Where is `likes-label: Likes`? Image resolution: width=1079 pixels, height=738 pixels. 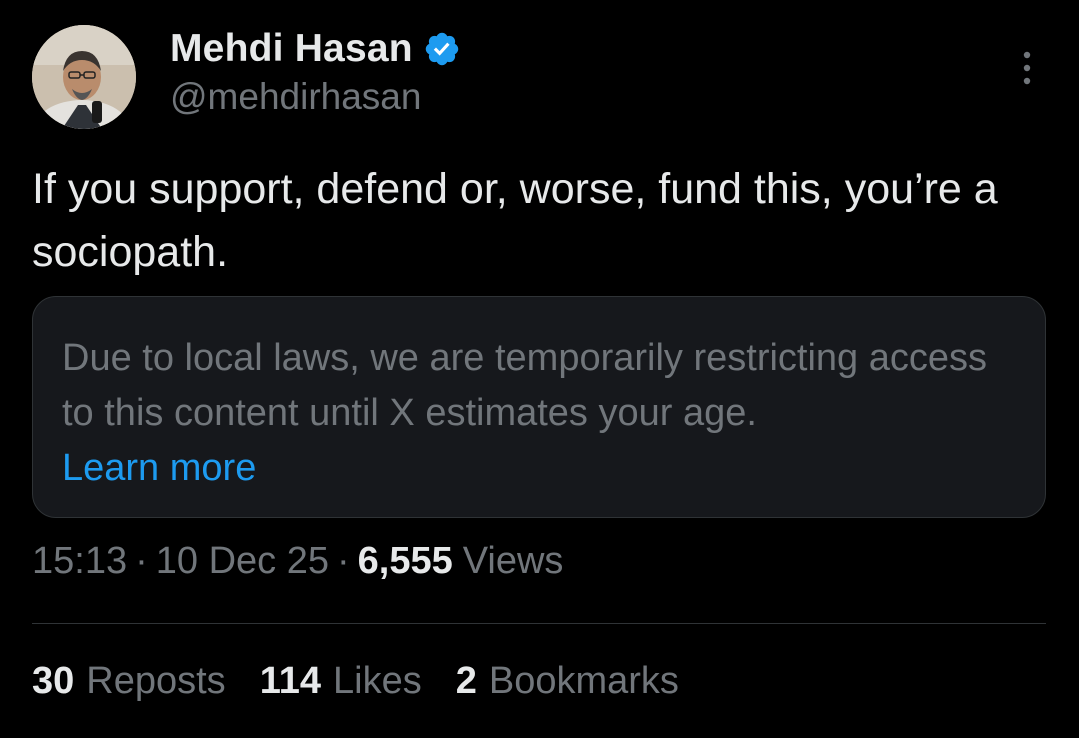
likes-label: Likes is located at coordinates (377, 681).